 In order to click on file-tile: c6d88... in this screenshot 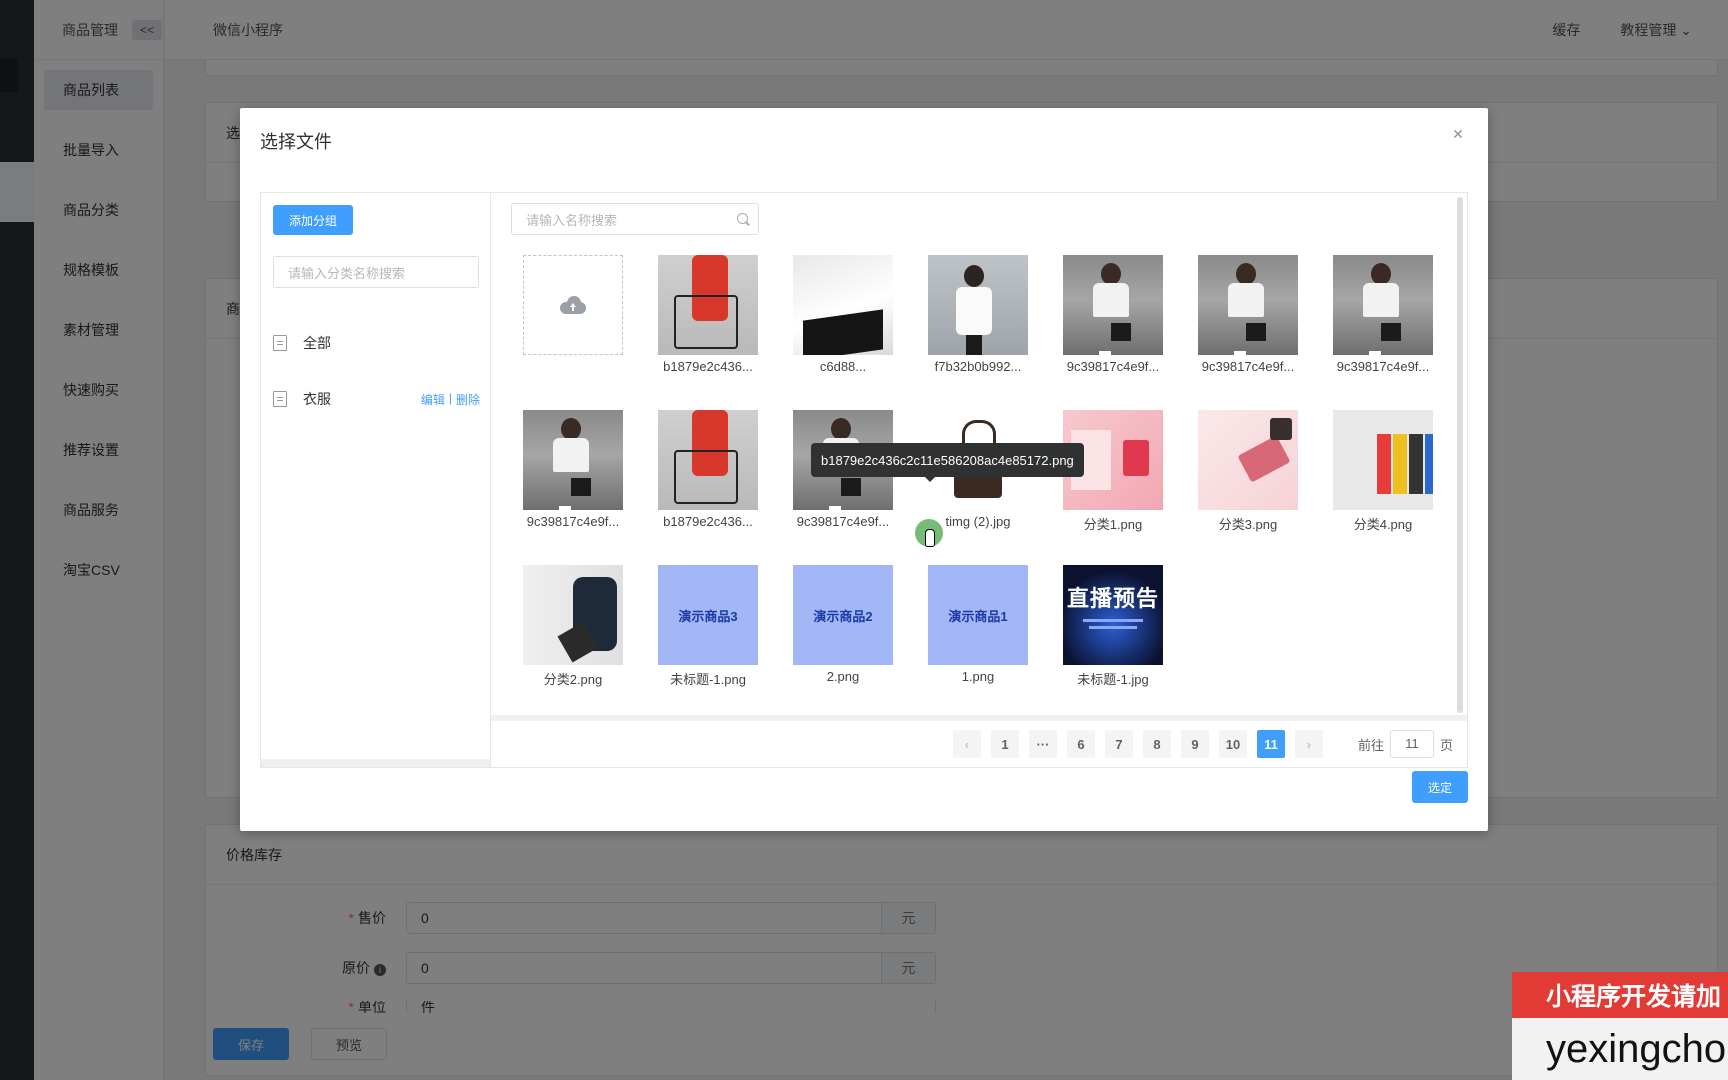, I will do `click(843, 330)`.